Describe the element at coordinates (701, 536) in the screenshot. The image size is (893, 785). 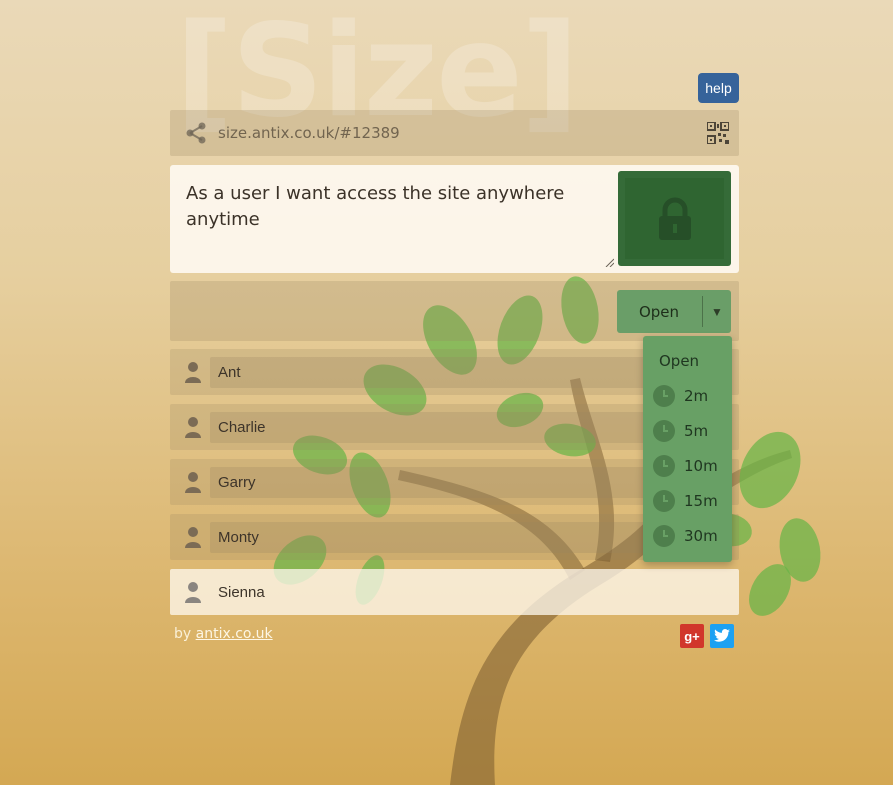
I see `dropdown-item-label: 30m` at that location.